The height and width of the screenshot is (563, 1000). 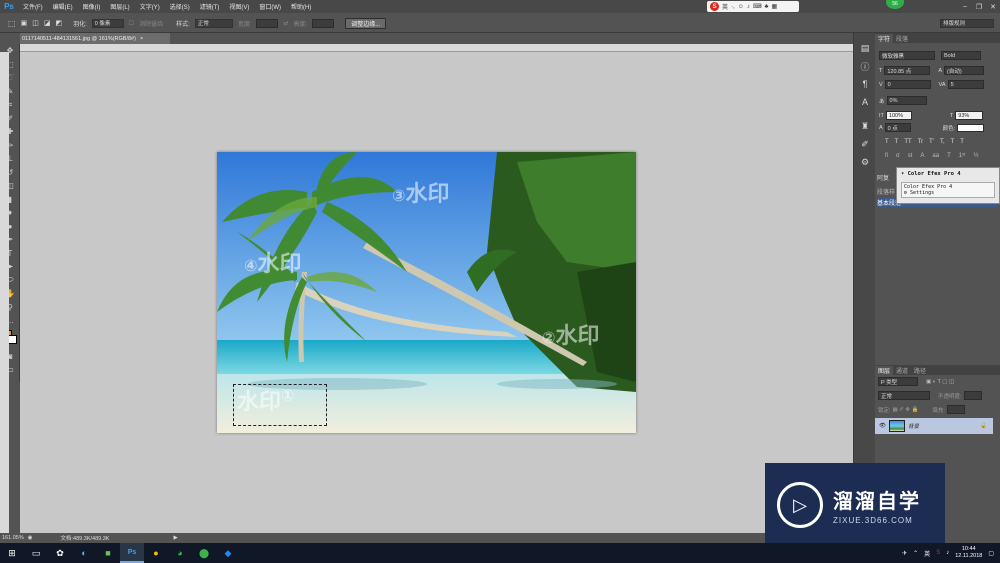 I want to click on browser-icon: ◐, so click(x=84, y=553).